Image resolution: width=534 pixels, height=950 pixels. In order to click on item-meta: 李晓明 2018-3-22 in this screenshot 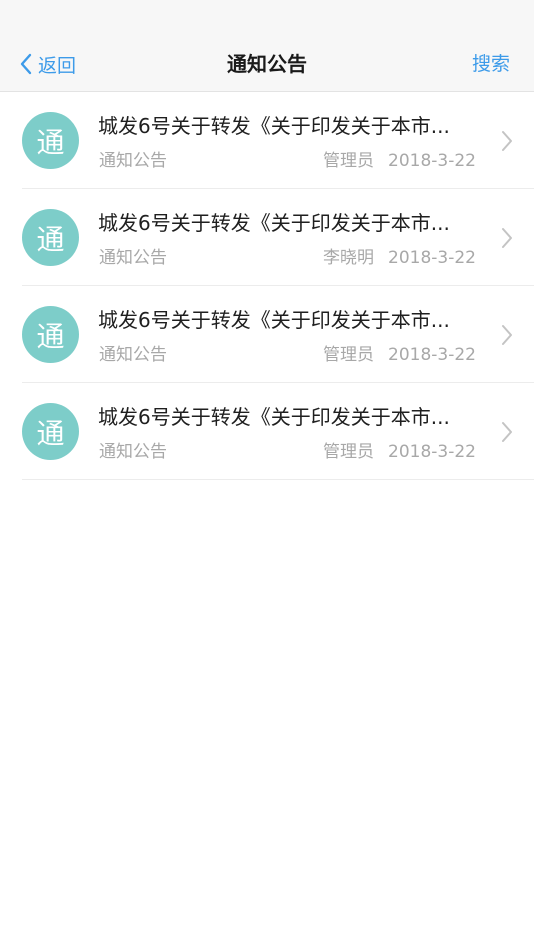, I will do `click(399, 258)`.